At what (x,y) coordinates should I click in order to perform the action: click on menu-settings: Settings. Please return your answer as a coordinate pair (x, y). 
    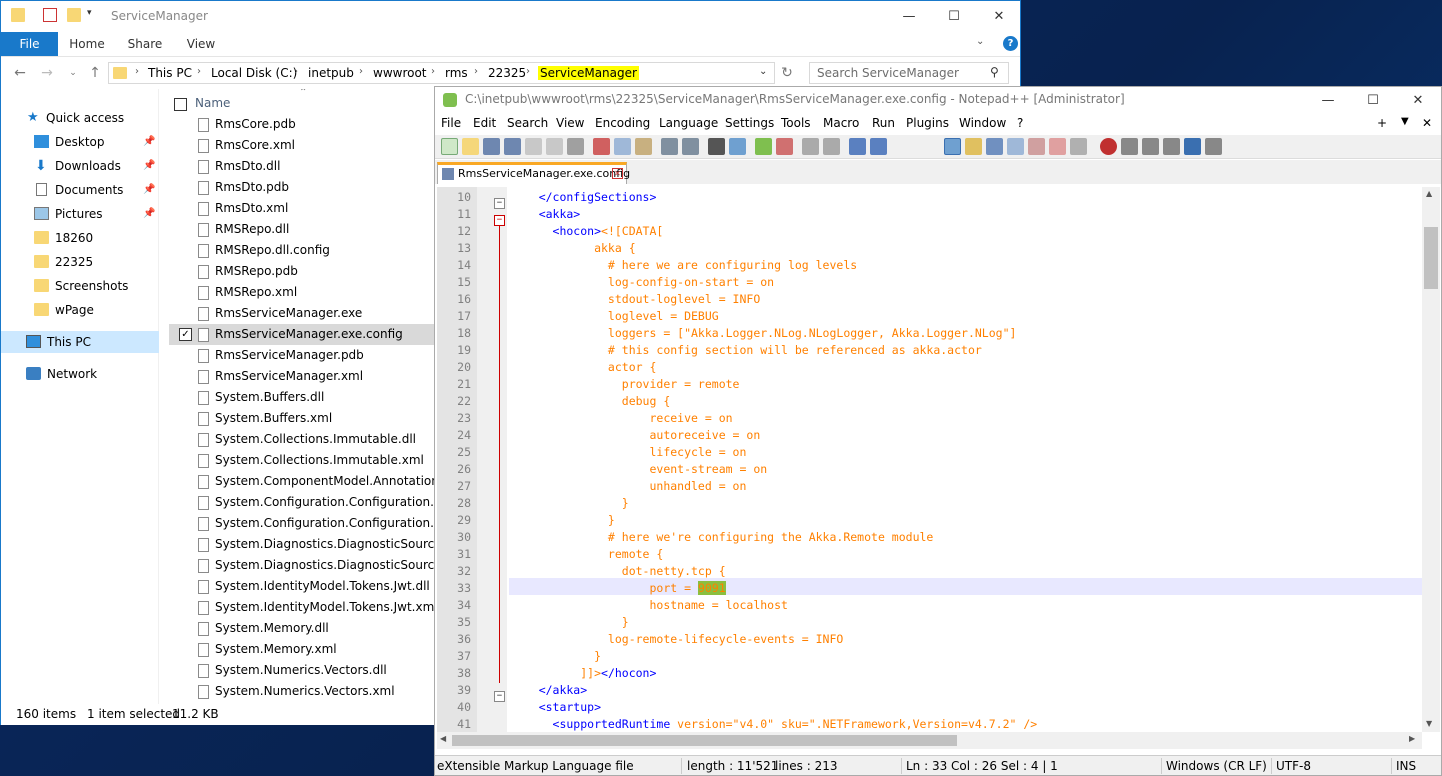
    Looking at the image, I should click on (749, 123).